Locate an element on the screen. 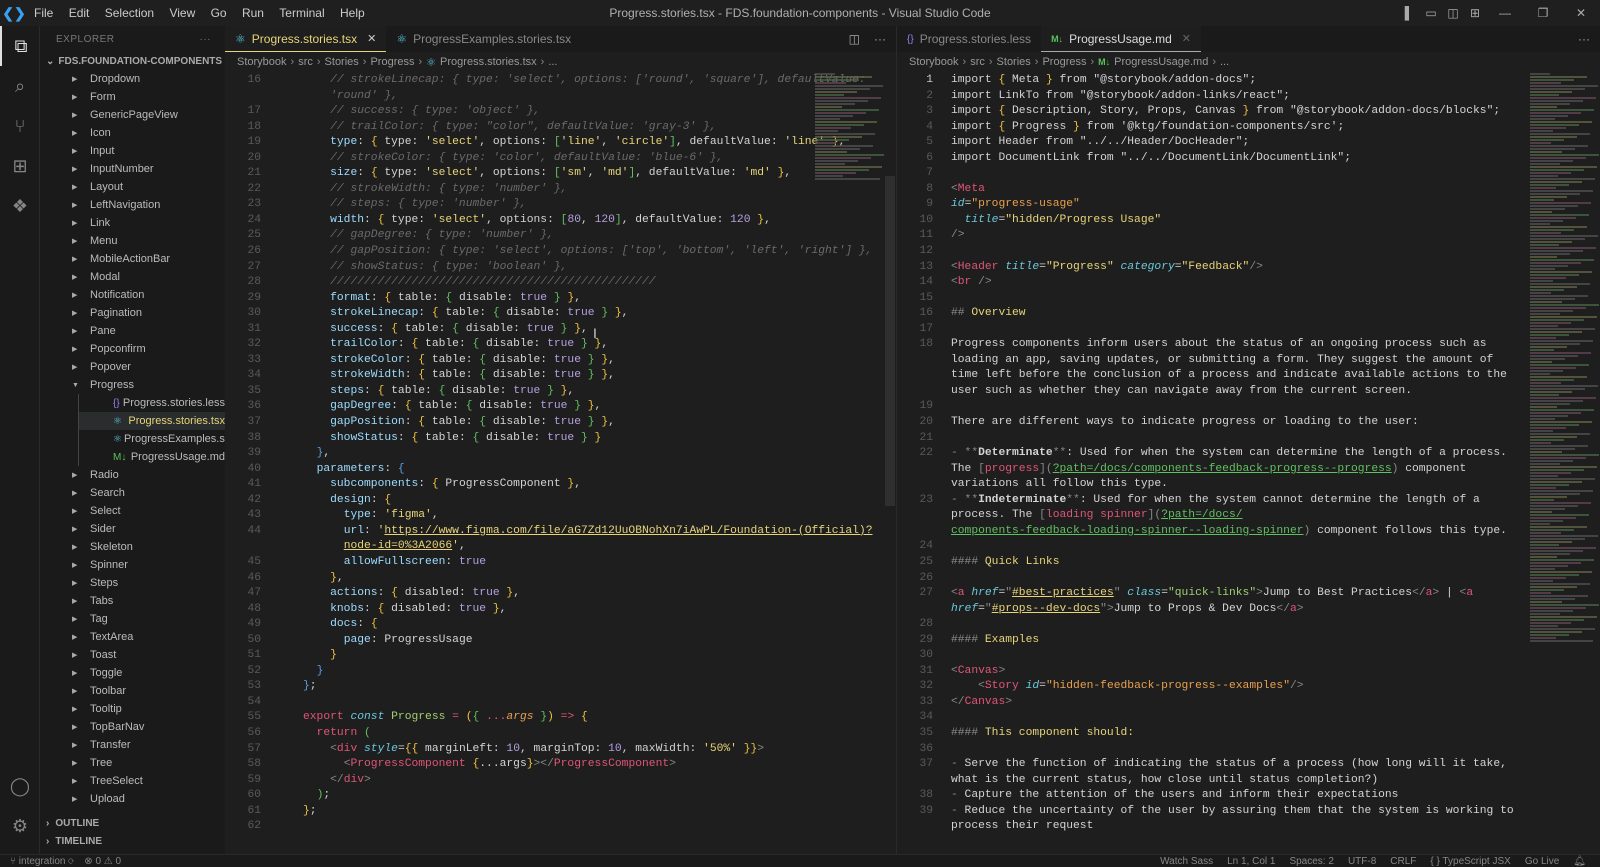 The width and height of the screenshot is (1600, 867). tree-item: ▶ TextArea is located at coordinates (132, 637).